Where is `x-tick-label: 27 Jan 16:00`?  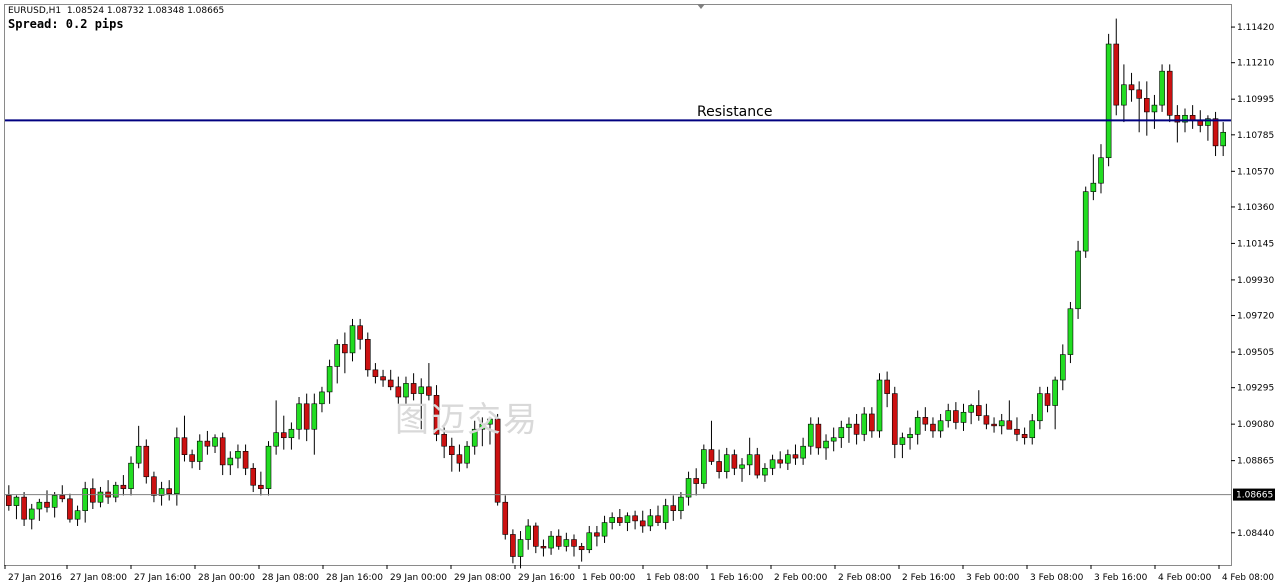 x-tick-label: 27 Jan 16:00 is located at coordinates (162, 578).